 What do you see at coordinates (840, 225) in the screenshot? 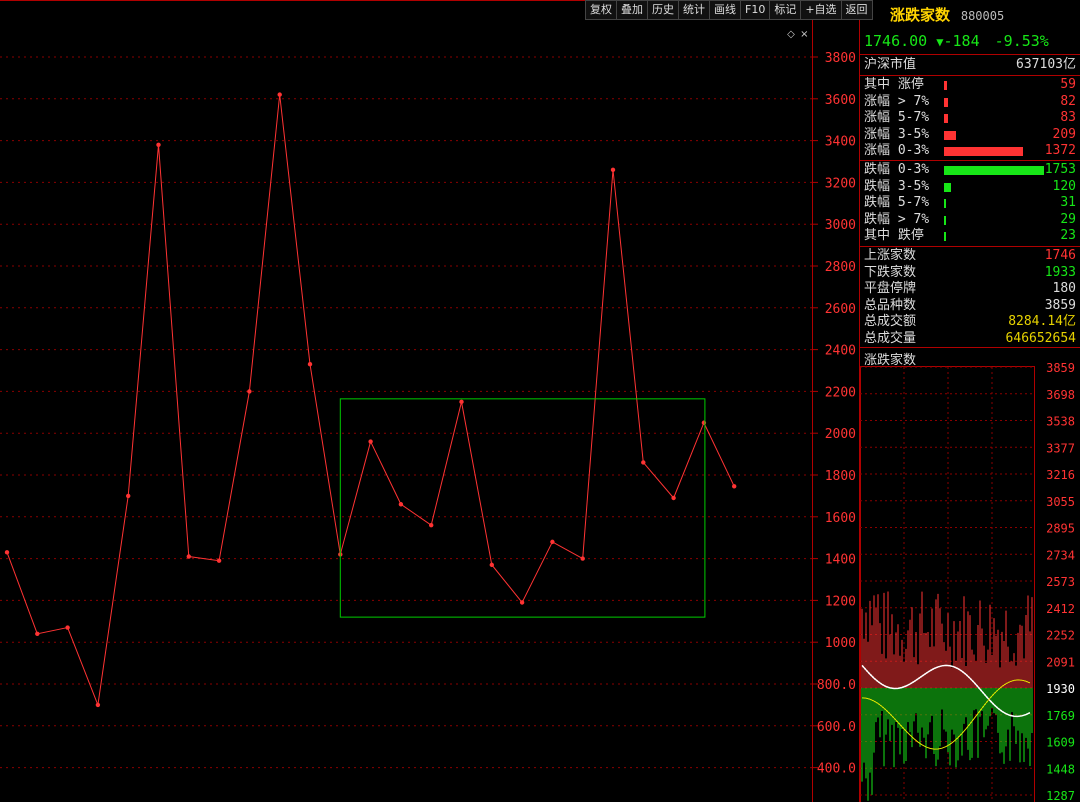
I see `y-tick-label: 3000` at bounding box center [840, 225].